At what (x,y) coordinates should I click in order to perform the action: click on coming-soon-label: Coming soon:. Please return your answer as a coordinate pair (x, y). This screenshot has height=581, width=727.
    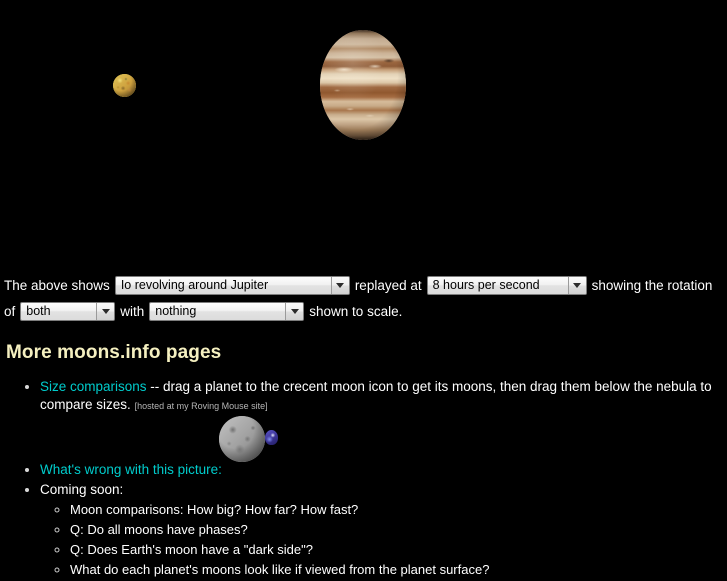
    Looking at the image, I should click on (82, 489).